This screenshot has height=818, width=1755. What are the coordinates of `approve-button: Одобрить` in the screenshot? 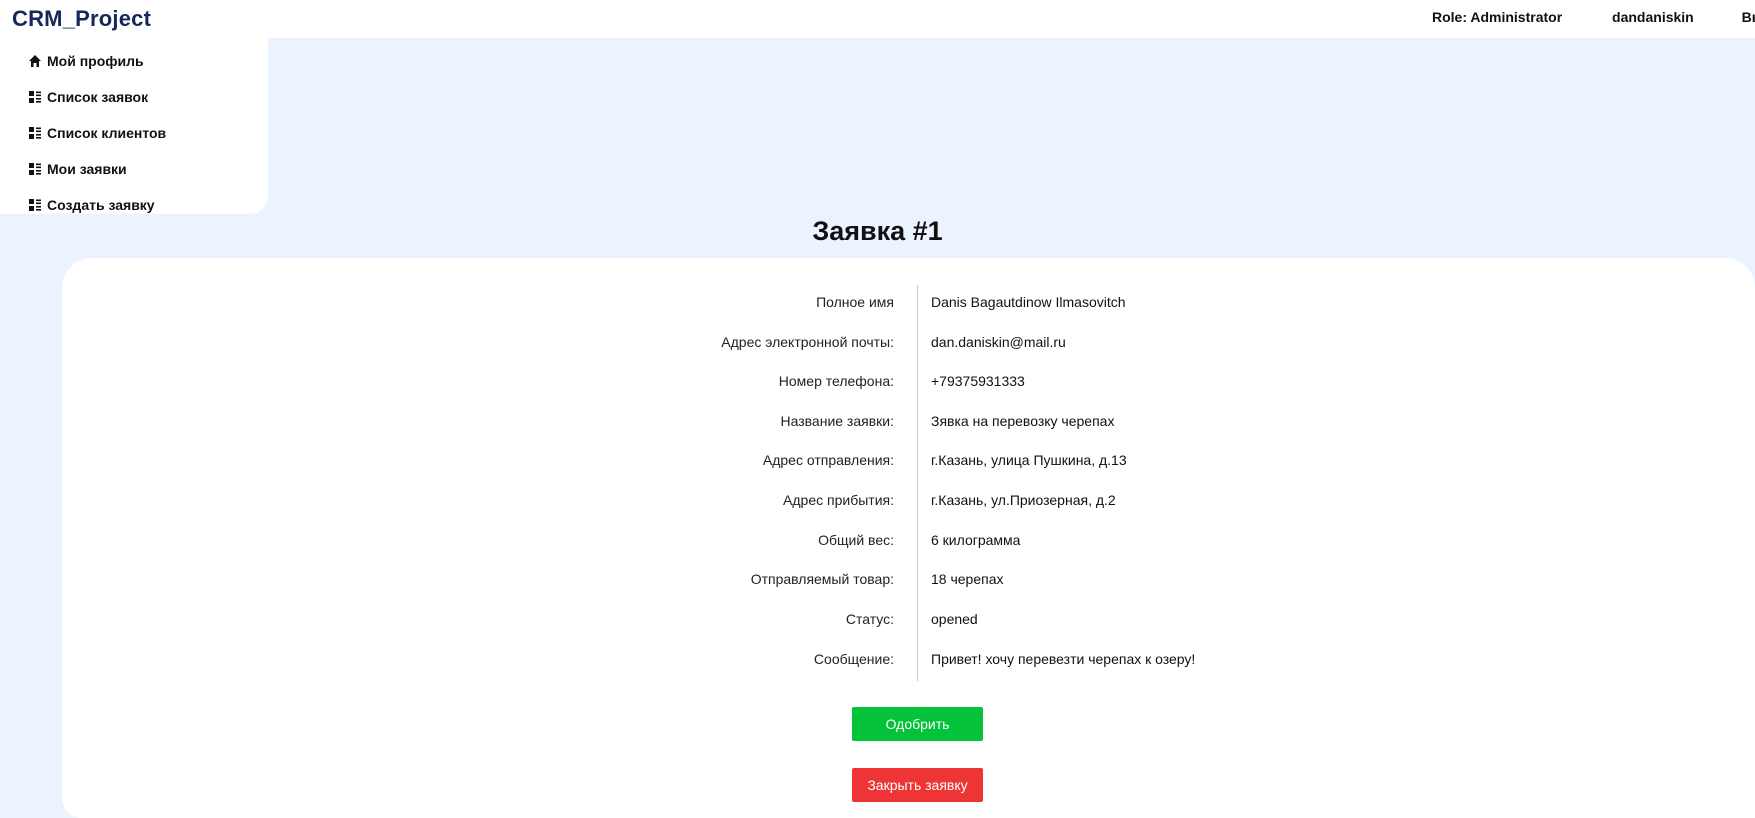 It's located at (917, 724).